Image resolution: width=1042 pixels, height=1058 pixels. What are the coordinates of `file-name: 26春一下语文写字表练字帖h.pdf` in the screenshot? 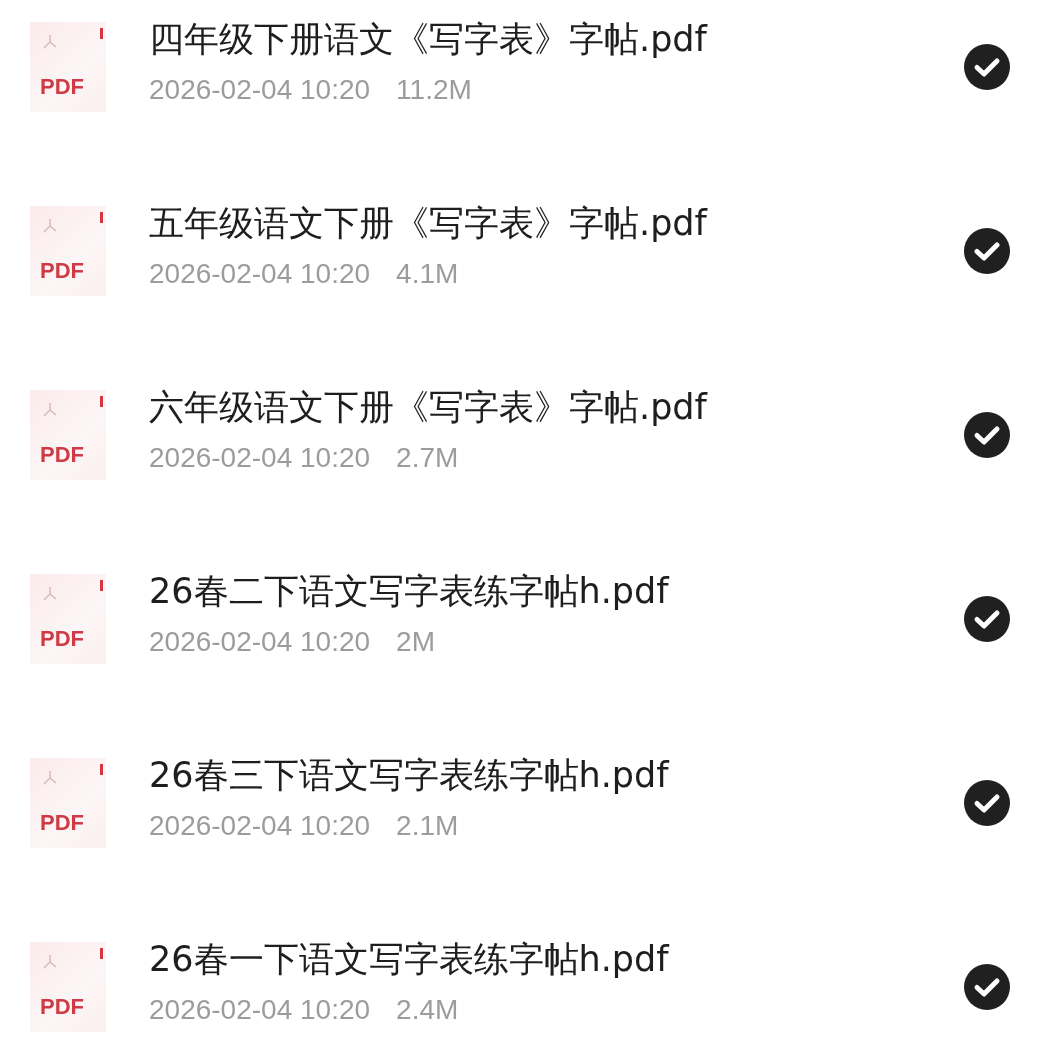 It's located at (556, 959).